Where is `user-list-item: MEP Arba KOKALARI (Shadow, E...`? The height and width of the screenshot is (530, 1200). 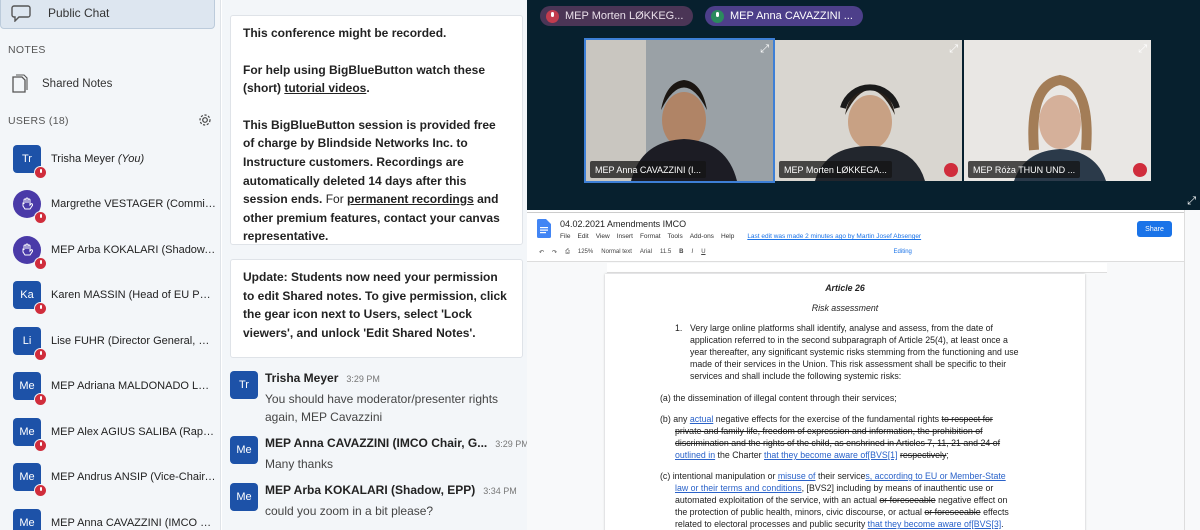 user-list-item: MEP Arba KOKALARI (Shadow, E... is located at coordinates (110, 249).